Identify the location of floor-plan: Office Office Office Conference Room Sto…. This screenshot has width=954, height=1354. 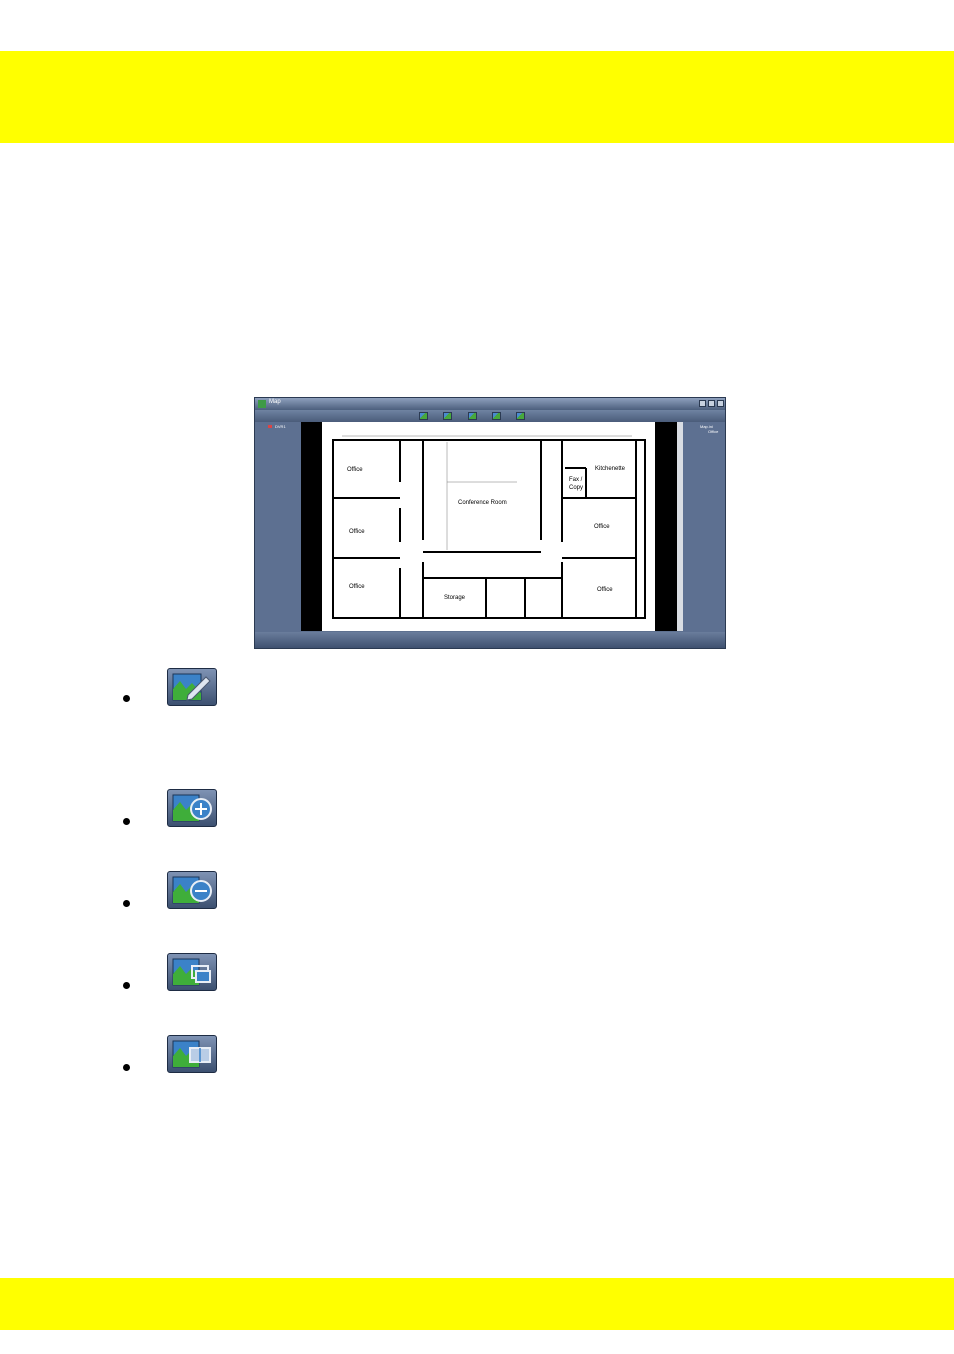
(488, 526).